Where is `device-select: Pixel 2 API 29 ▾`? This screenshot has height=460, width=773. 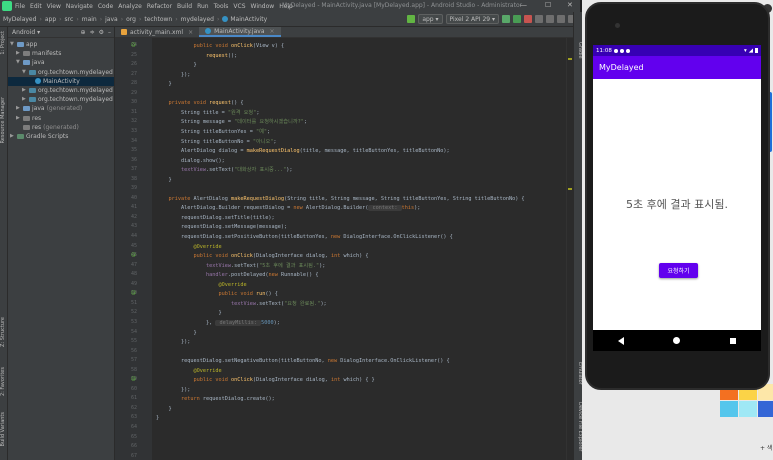
device-select: Pixel 2 API 29 ▾ is located at coordinates (472, 19).